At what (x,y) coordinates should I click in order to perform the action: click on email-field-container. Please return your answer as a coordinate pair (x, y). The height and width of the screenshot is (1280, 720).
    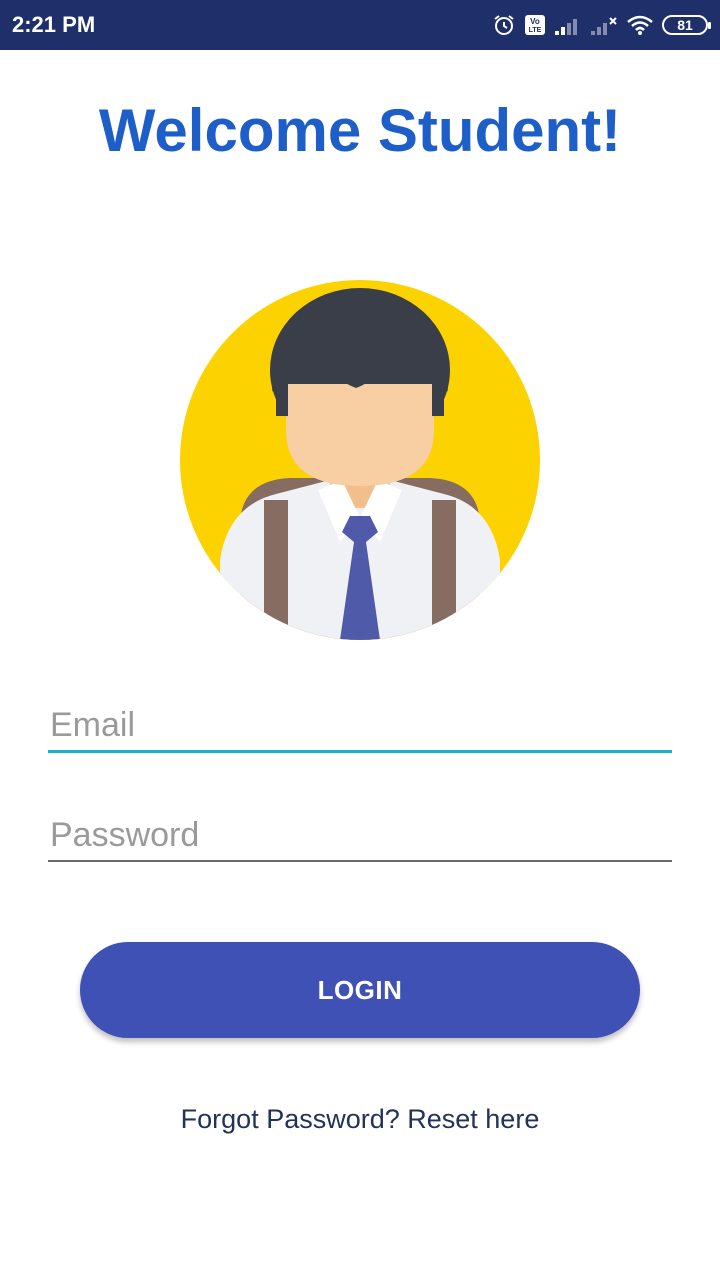
    Looking at the image, I should click on (360, 726).